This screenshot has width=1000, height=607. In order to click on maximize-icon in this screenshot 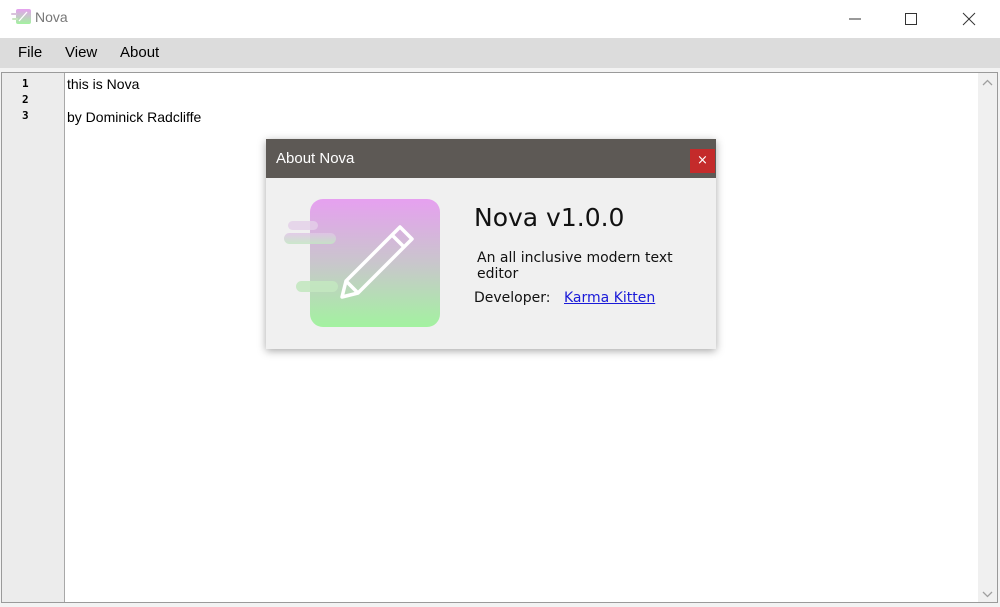, I will do `click(911, 19)`.